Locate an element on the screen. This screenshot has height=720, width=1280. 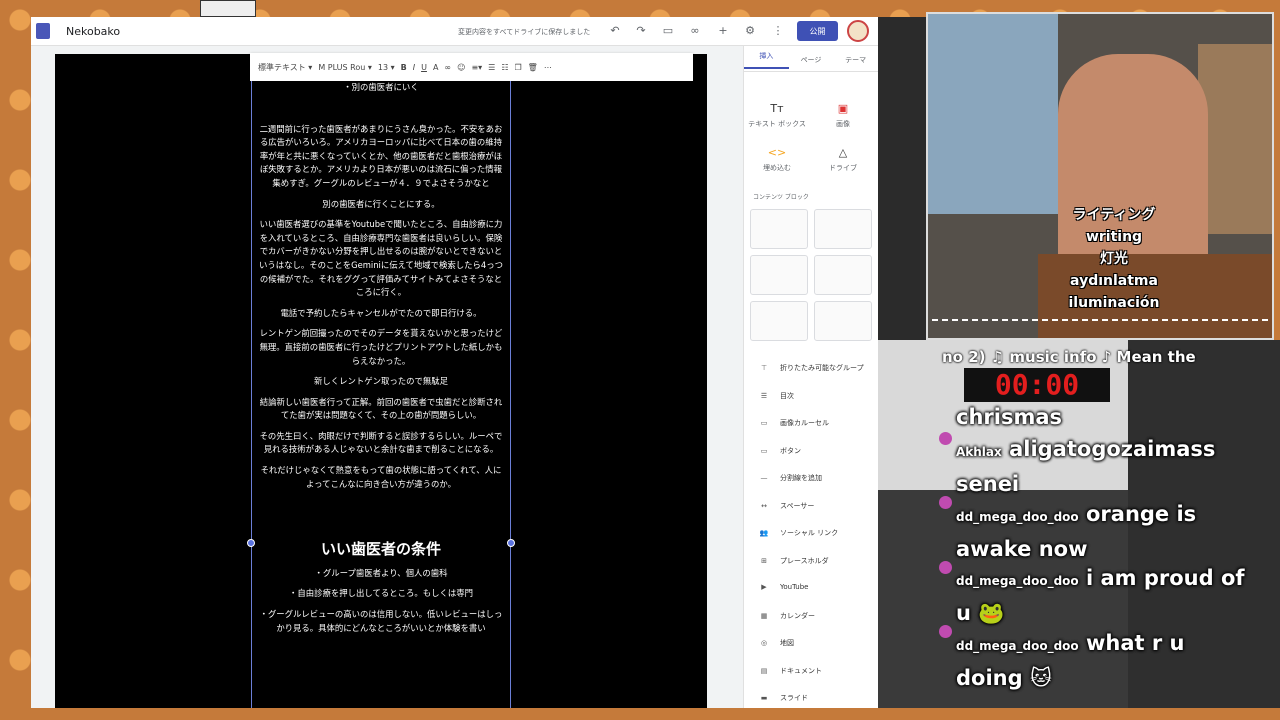
size-dropdown: 13 ▾ is located at coordinates (386, 67).